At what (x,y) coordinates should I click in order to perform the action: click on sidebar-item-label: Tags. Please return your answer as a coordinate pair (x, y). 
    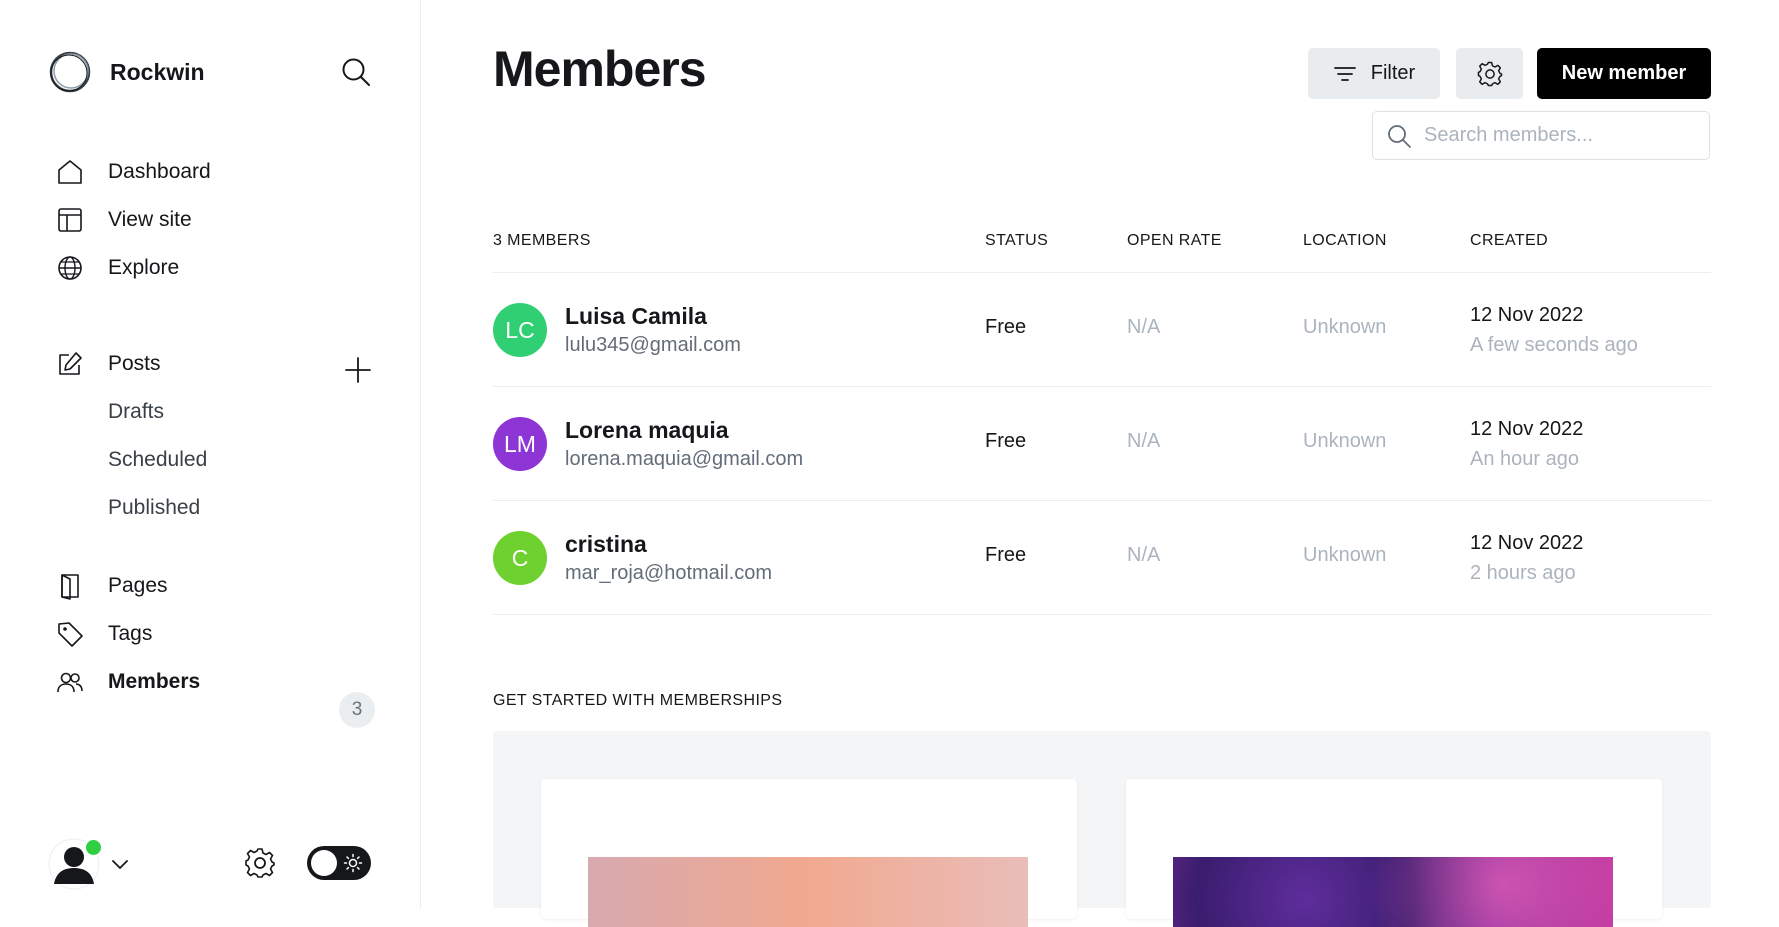
    Looking at the image, I should click on (130, 633).